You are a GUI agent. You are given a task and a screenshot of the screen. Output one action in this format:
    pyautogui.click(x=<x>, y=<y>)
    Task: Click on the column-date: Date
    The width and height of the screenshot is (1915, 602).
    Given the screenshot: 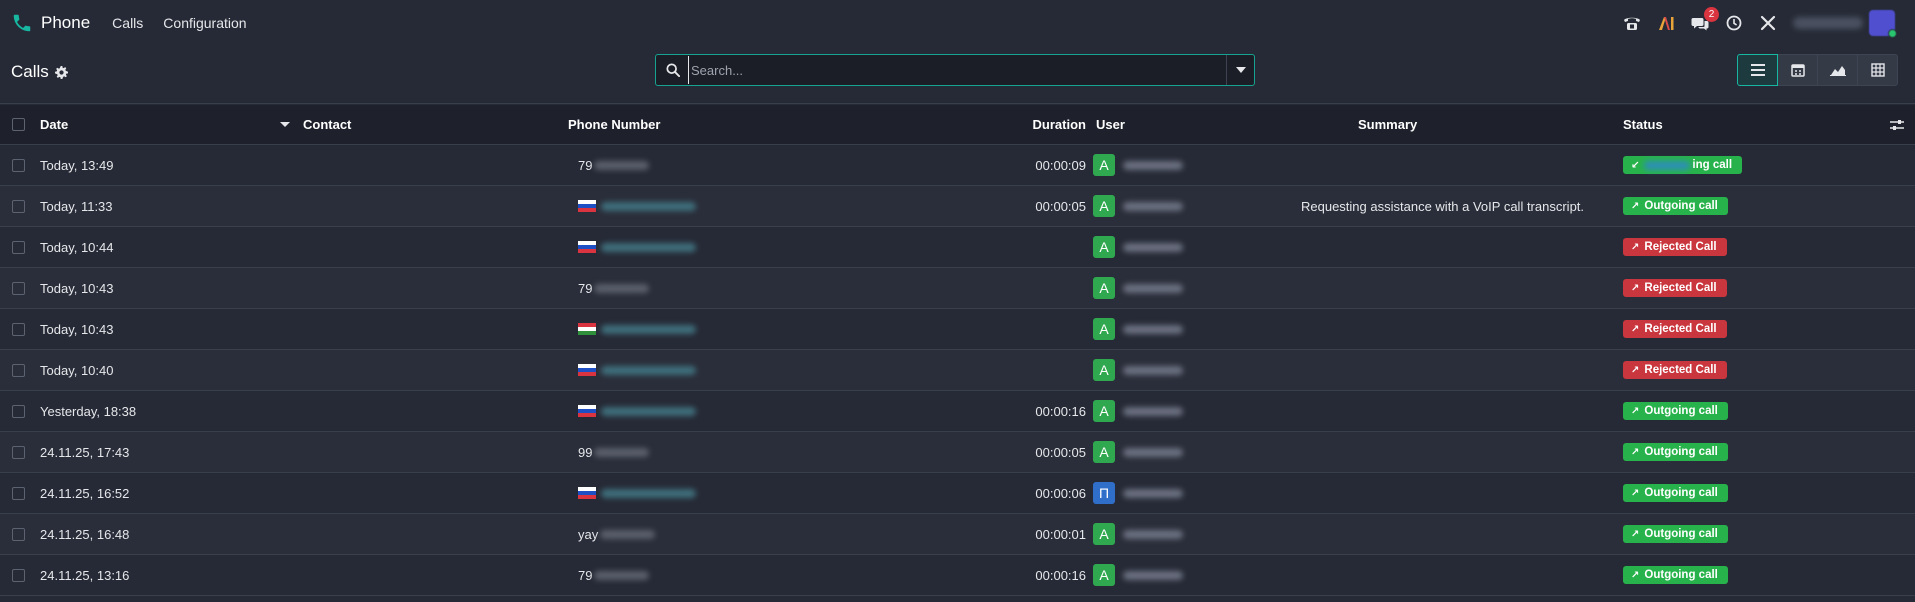 What is the action you would take?
    pyautogui.click(x=54, y=124)
    